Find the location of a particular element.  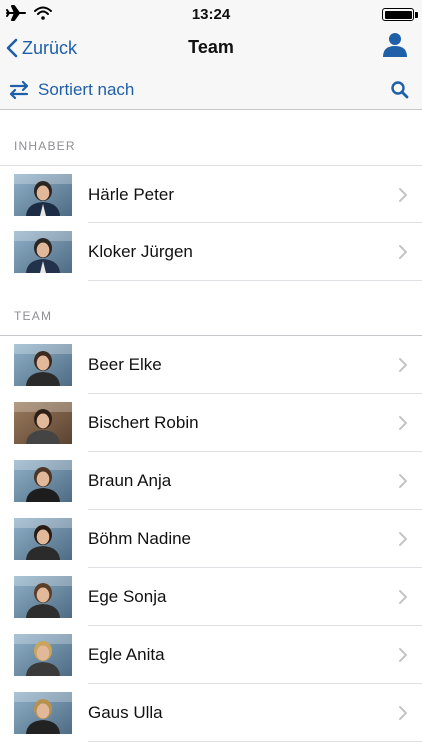

member-name: Bischert Robin is located at coordinates (143, 422).